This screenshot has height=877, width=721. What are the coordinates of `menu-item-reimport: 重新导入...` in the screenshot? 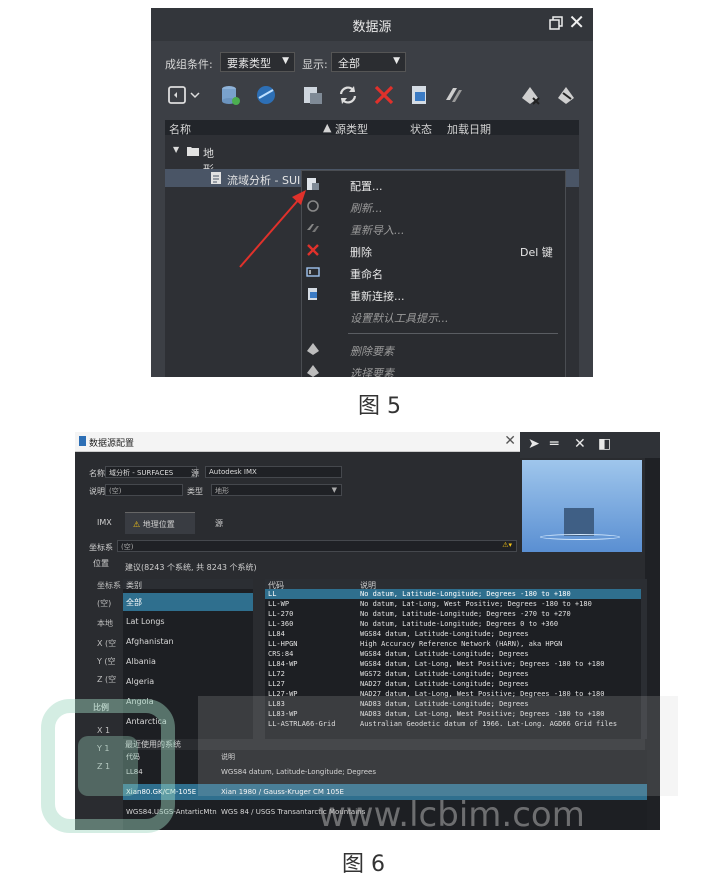 It's located at (434, 229).